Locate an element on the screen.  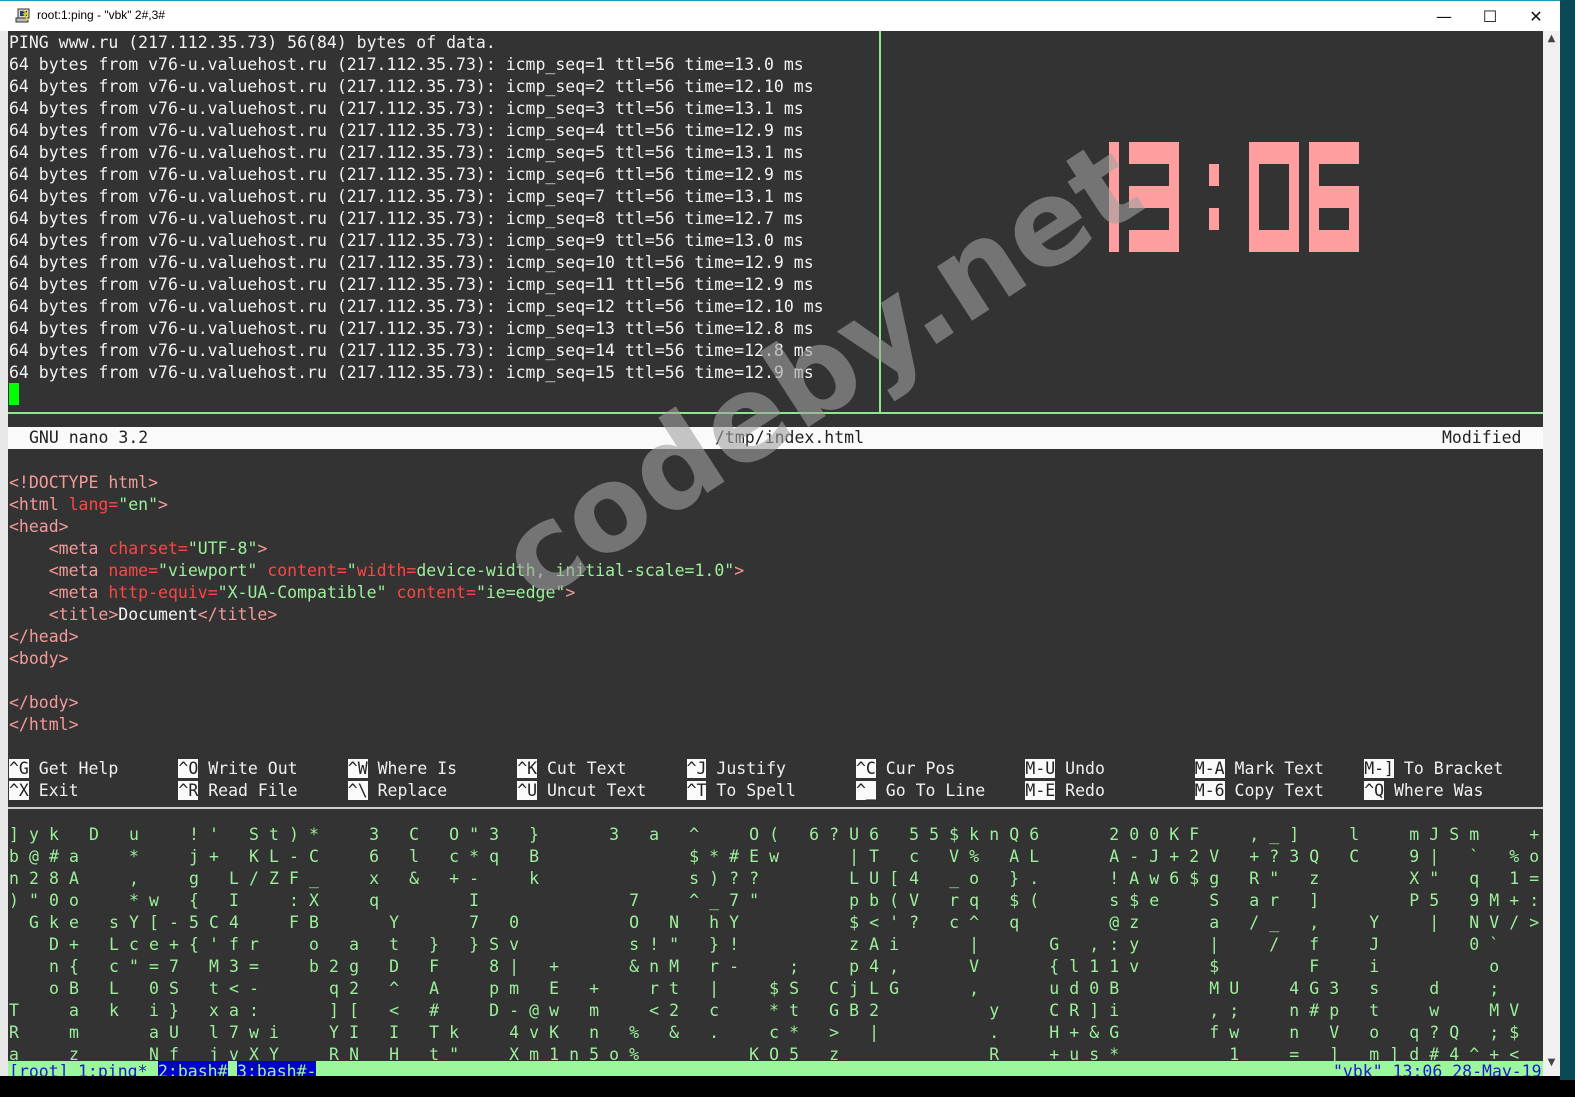
shortcut-replace: ^\ Replace is located at coordinates (397, 791).